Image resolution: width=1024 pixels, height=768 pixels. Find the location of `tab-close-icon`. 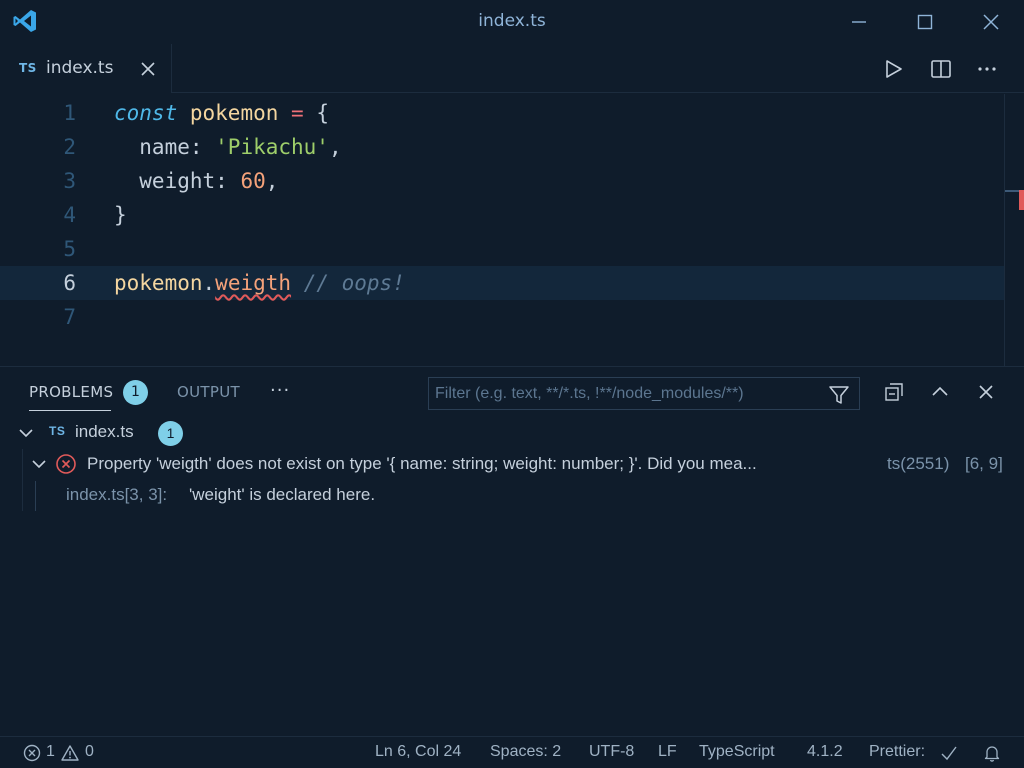

tab-close-icon is located at coordinates (148, 69).